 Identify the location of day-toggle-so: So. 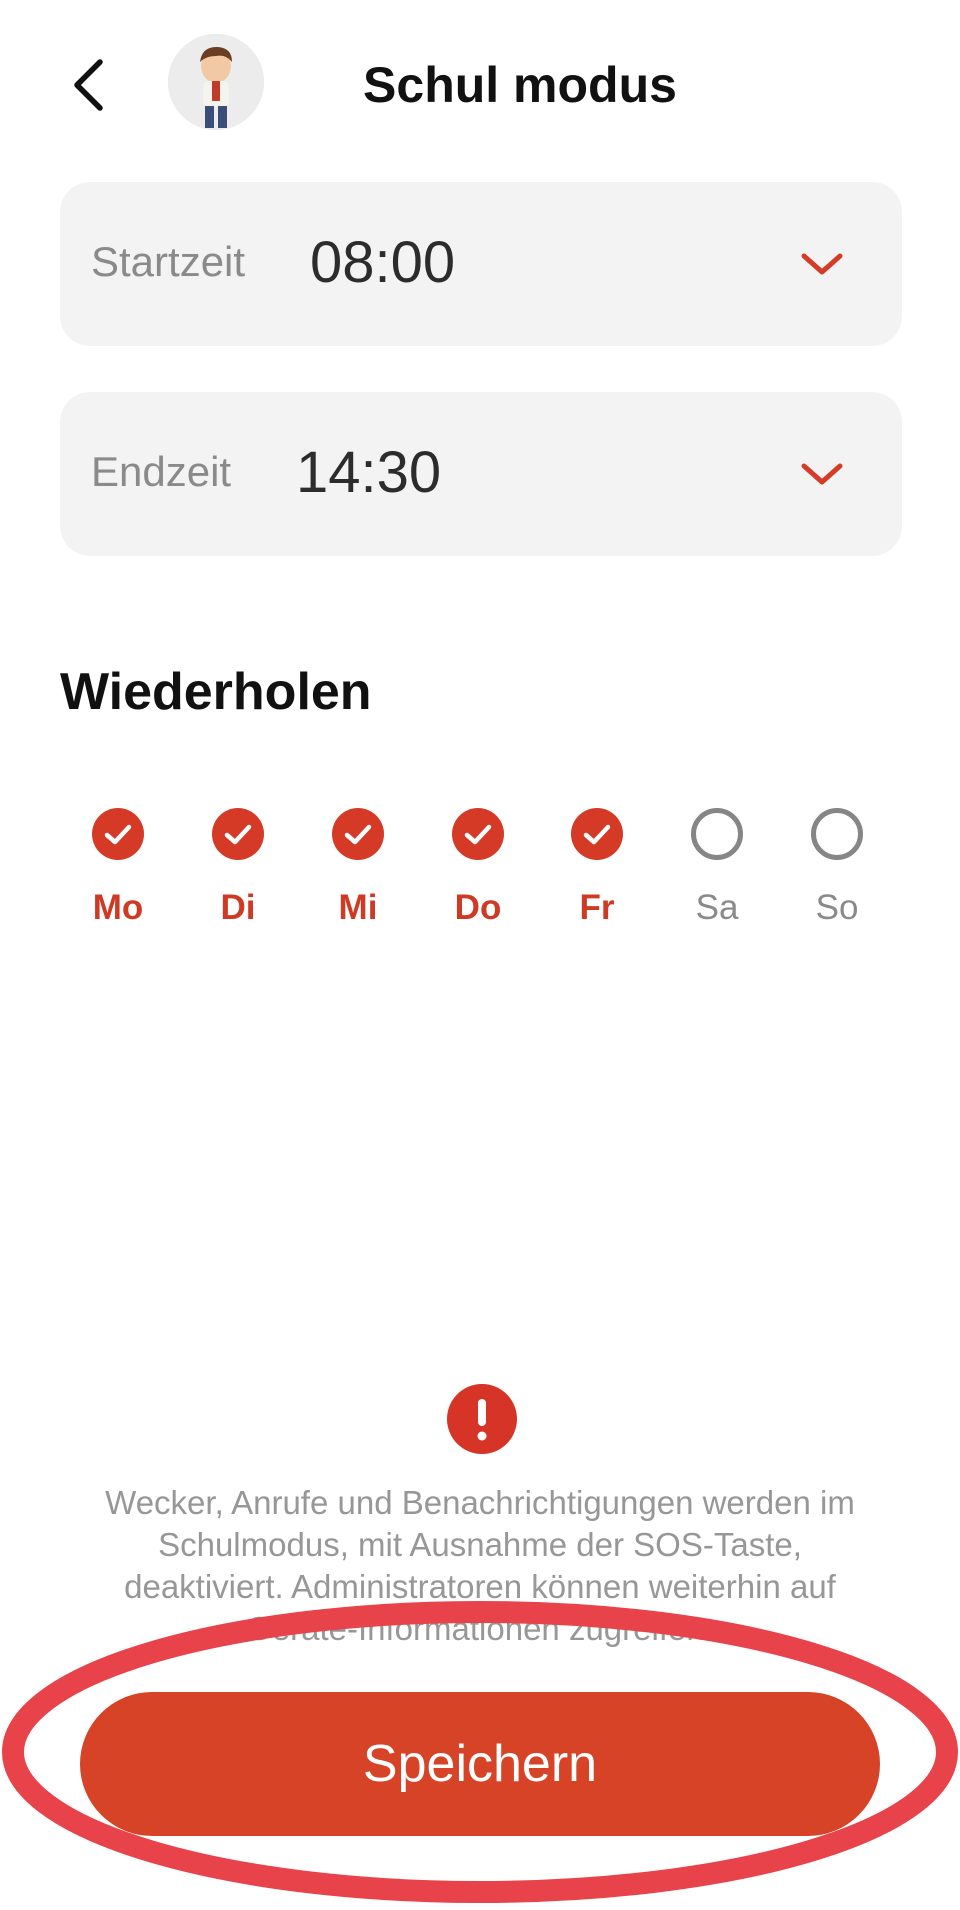
(837, 865).